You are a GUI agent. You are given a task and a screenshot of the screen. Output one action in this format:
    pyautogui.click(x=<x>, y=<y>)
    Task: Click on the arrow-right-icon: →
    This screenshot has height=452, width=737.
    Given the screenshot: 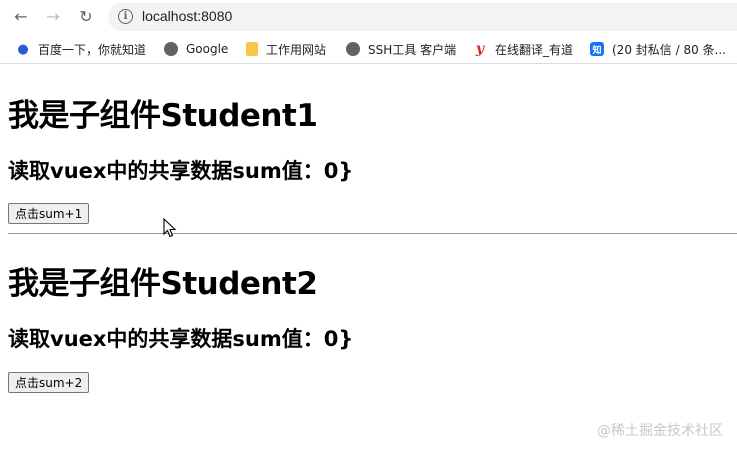 What is the action you would take?
    pyautogui.click(x=53, y=16)
    